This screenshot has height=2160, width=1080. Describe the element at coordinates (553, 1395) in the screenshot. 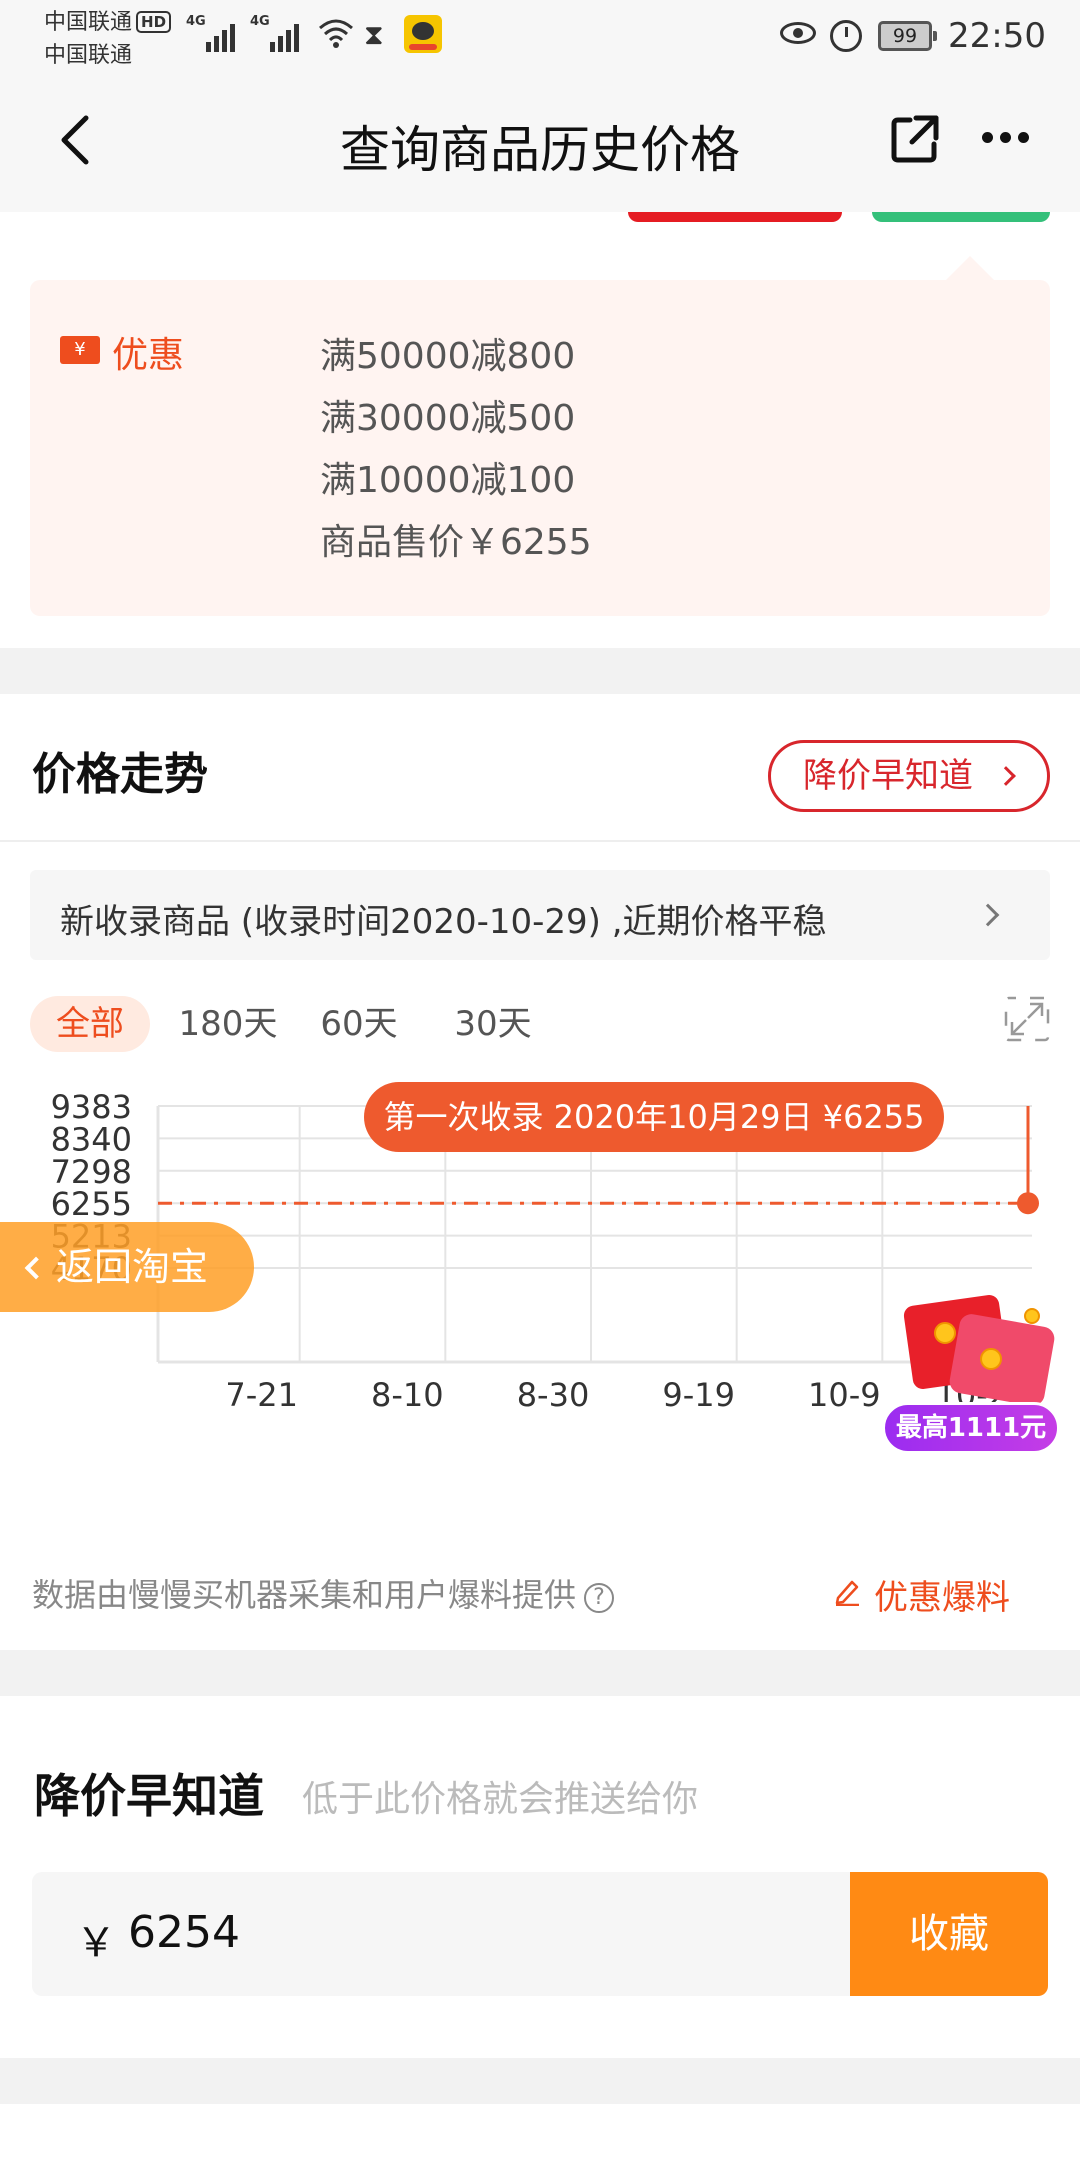

I see `x-tick-label: 8-30` at that location.